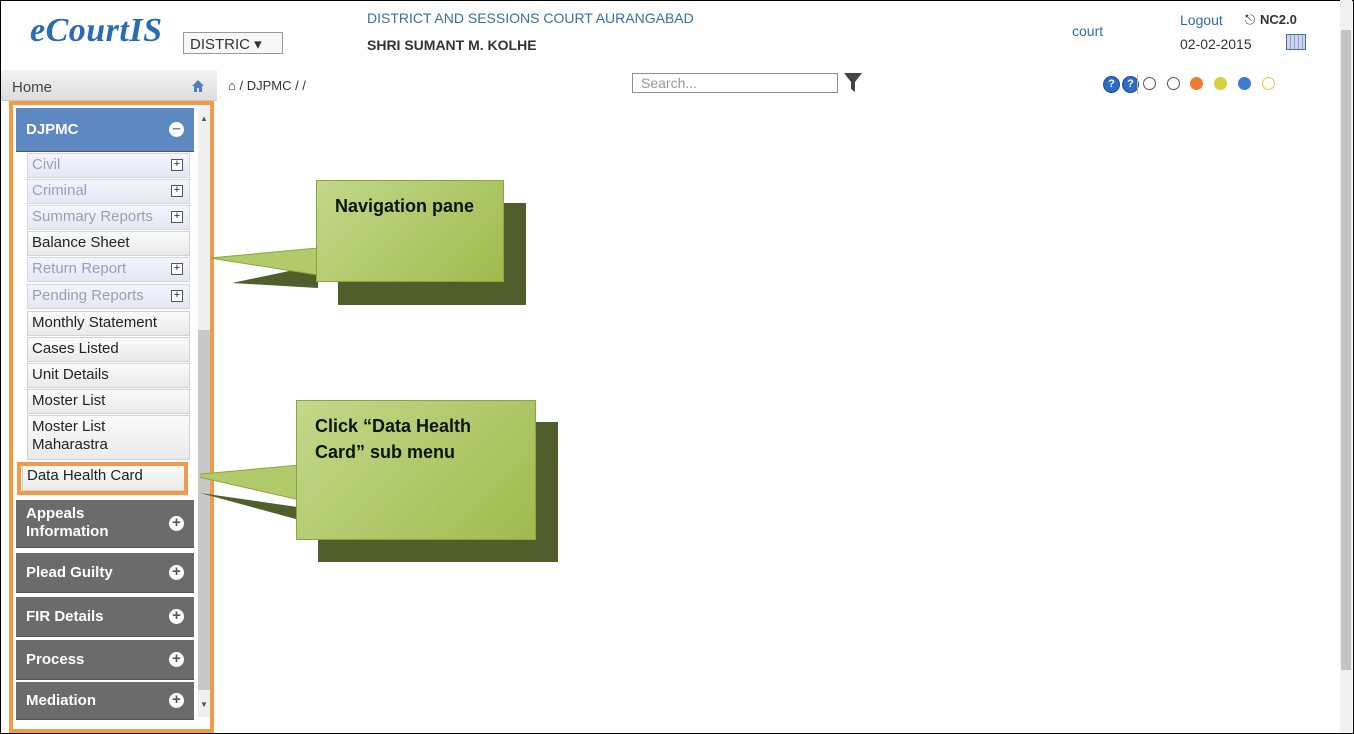 This screenshot has height=734, width=1354. I want to click on ecourtis-logo: eCourtIS, so click(96, 30).